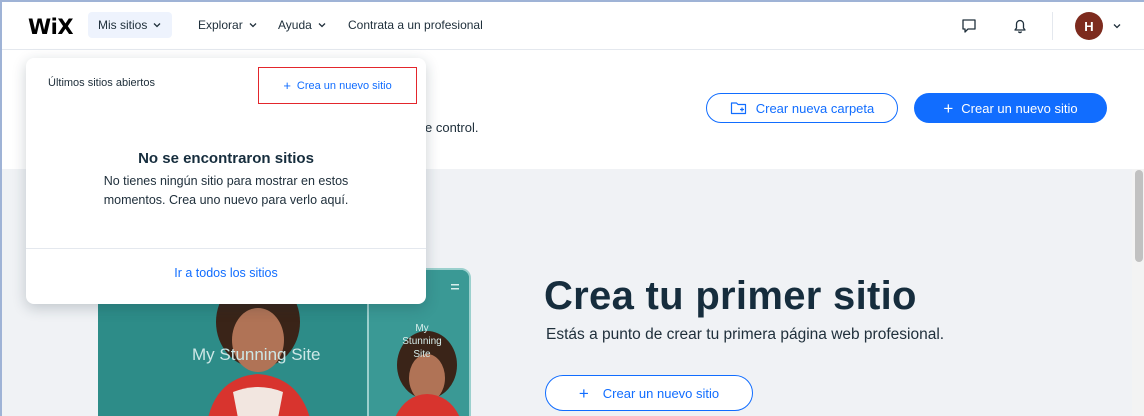  What do you see at coordinates (1139, 216) in the screenshot?
I see `scrollbar-thumb` at bounding box center [1139, 216].